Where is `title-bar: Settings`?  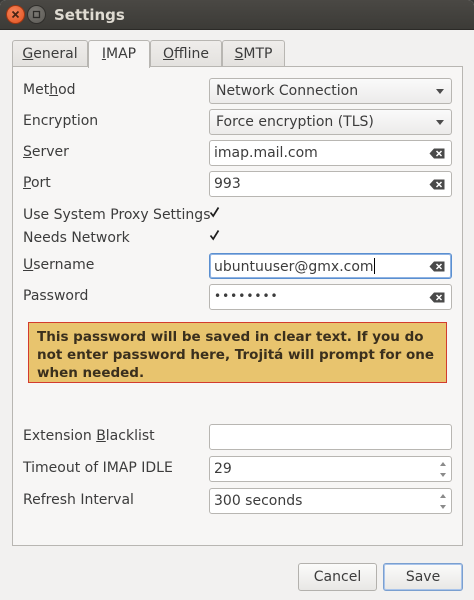 title-bar: Settings is located at coordinates (237, 15).